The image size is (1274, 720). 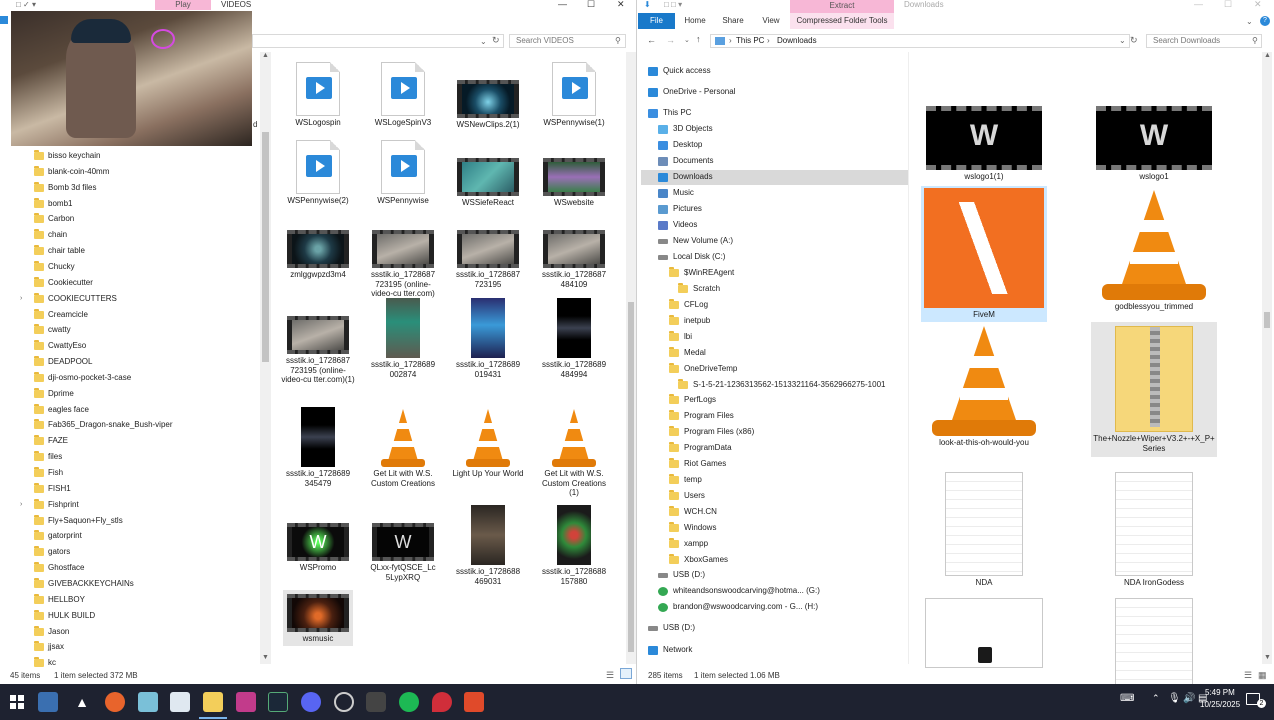 I want to click on nav-item: Videos, so click(x=677, y=225).